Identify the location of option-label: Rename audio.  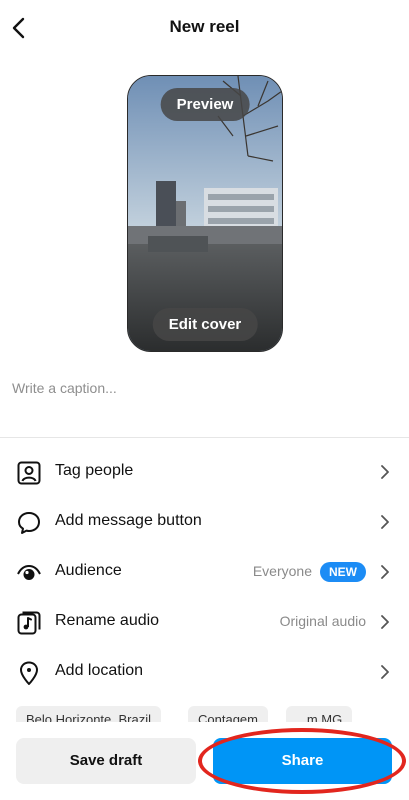
(107, 620).